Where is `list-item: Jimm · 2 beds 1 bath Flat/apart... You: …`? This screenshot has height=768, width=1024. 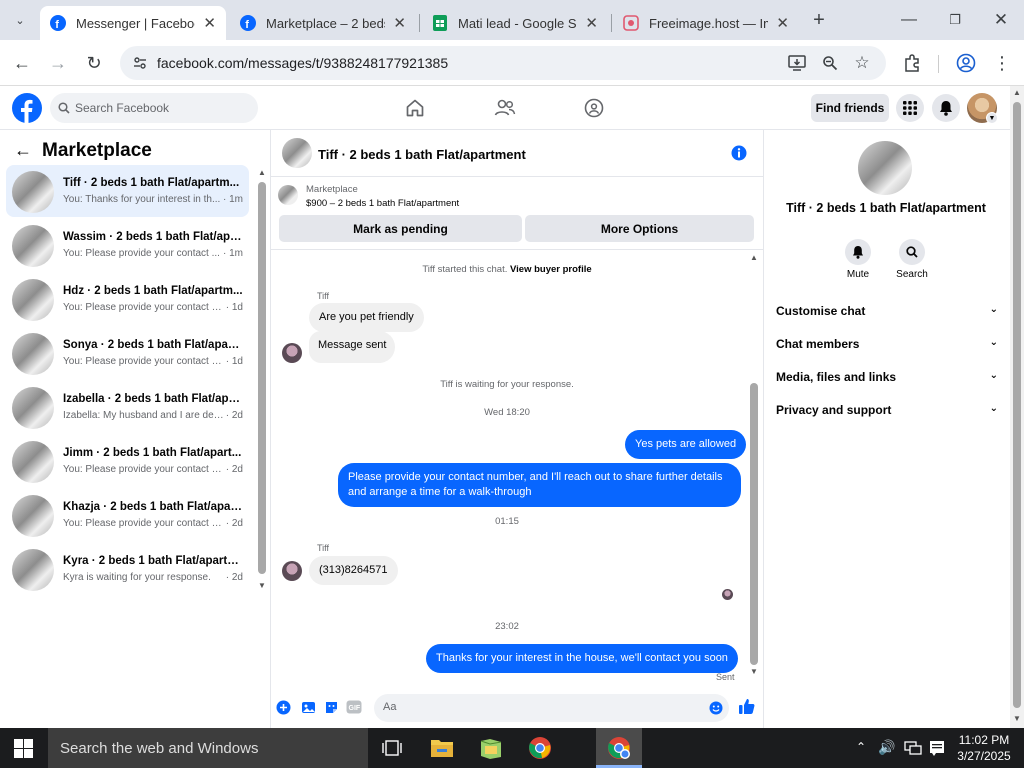 list-item: Jimm · 2 beds 1 bath Flat/apart... You: … is located at coordinates (127, 461).